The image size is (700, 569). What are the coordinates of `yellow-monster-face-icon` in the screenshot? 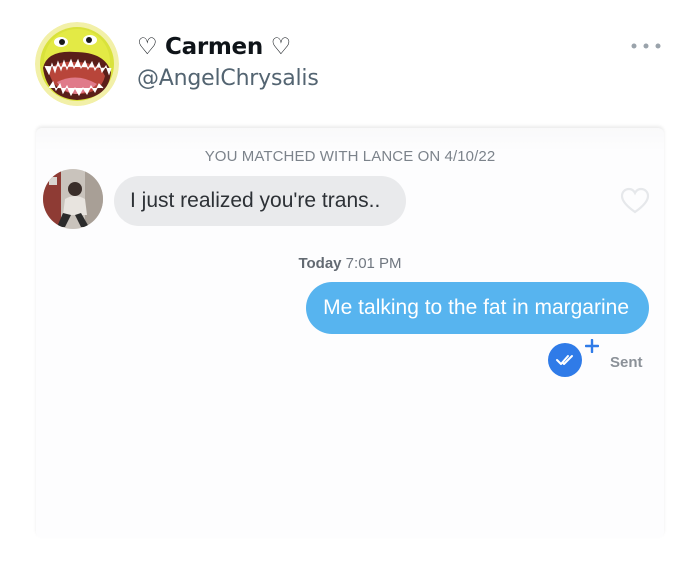 It's located at (77, 64).